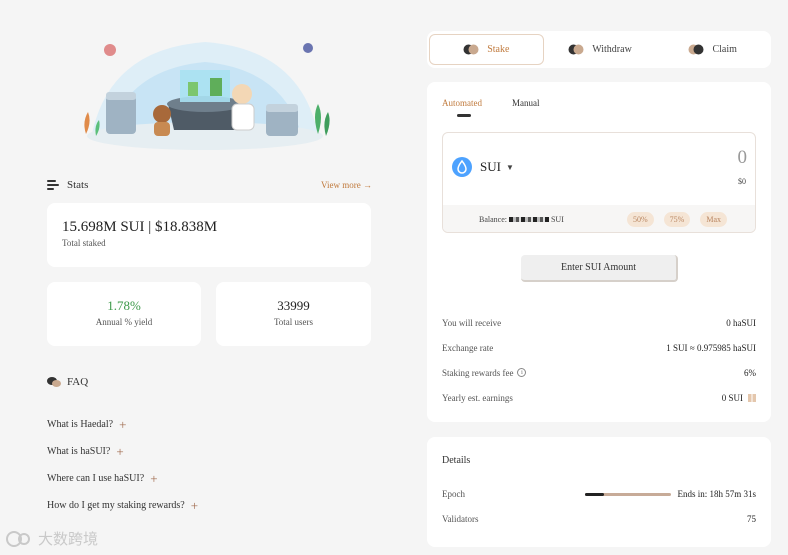  What do you see at coordinates (741, 322) in the screenshot?
I see `row-value: 0 haSUI` at bounding box center [741, 322].